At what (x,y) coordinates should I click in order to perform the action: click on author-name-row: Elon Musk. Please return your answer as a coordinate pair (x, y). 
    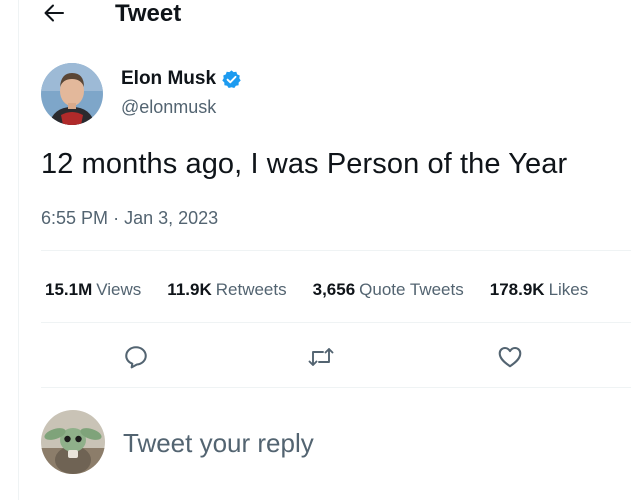
    Looking at the image, I should click on (181, 79).